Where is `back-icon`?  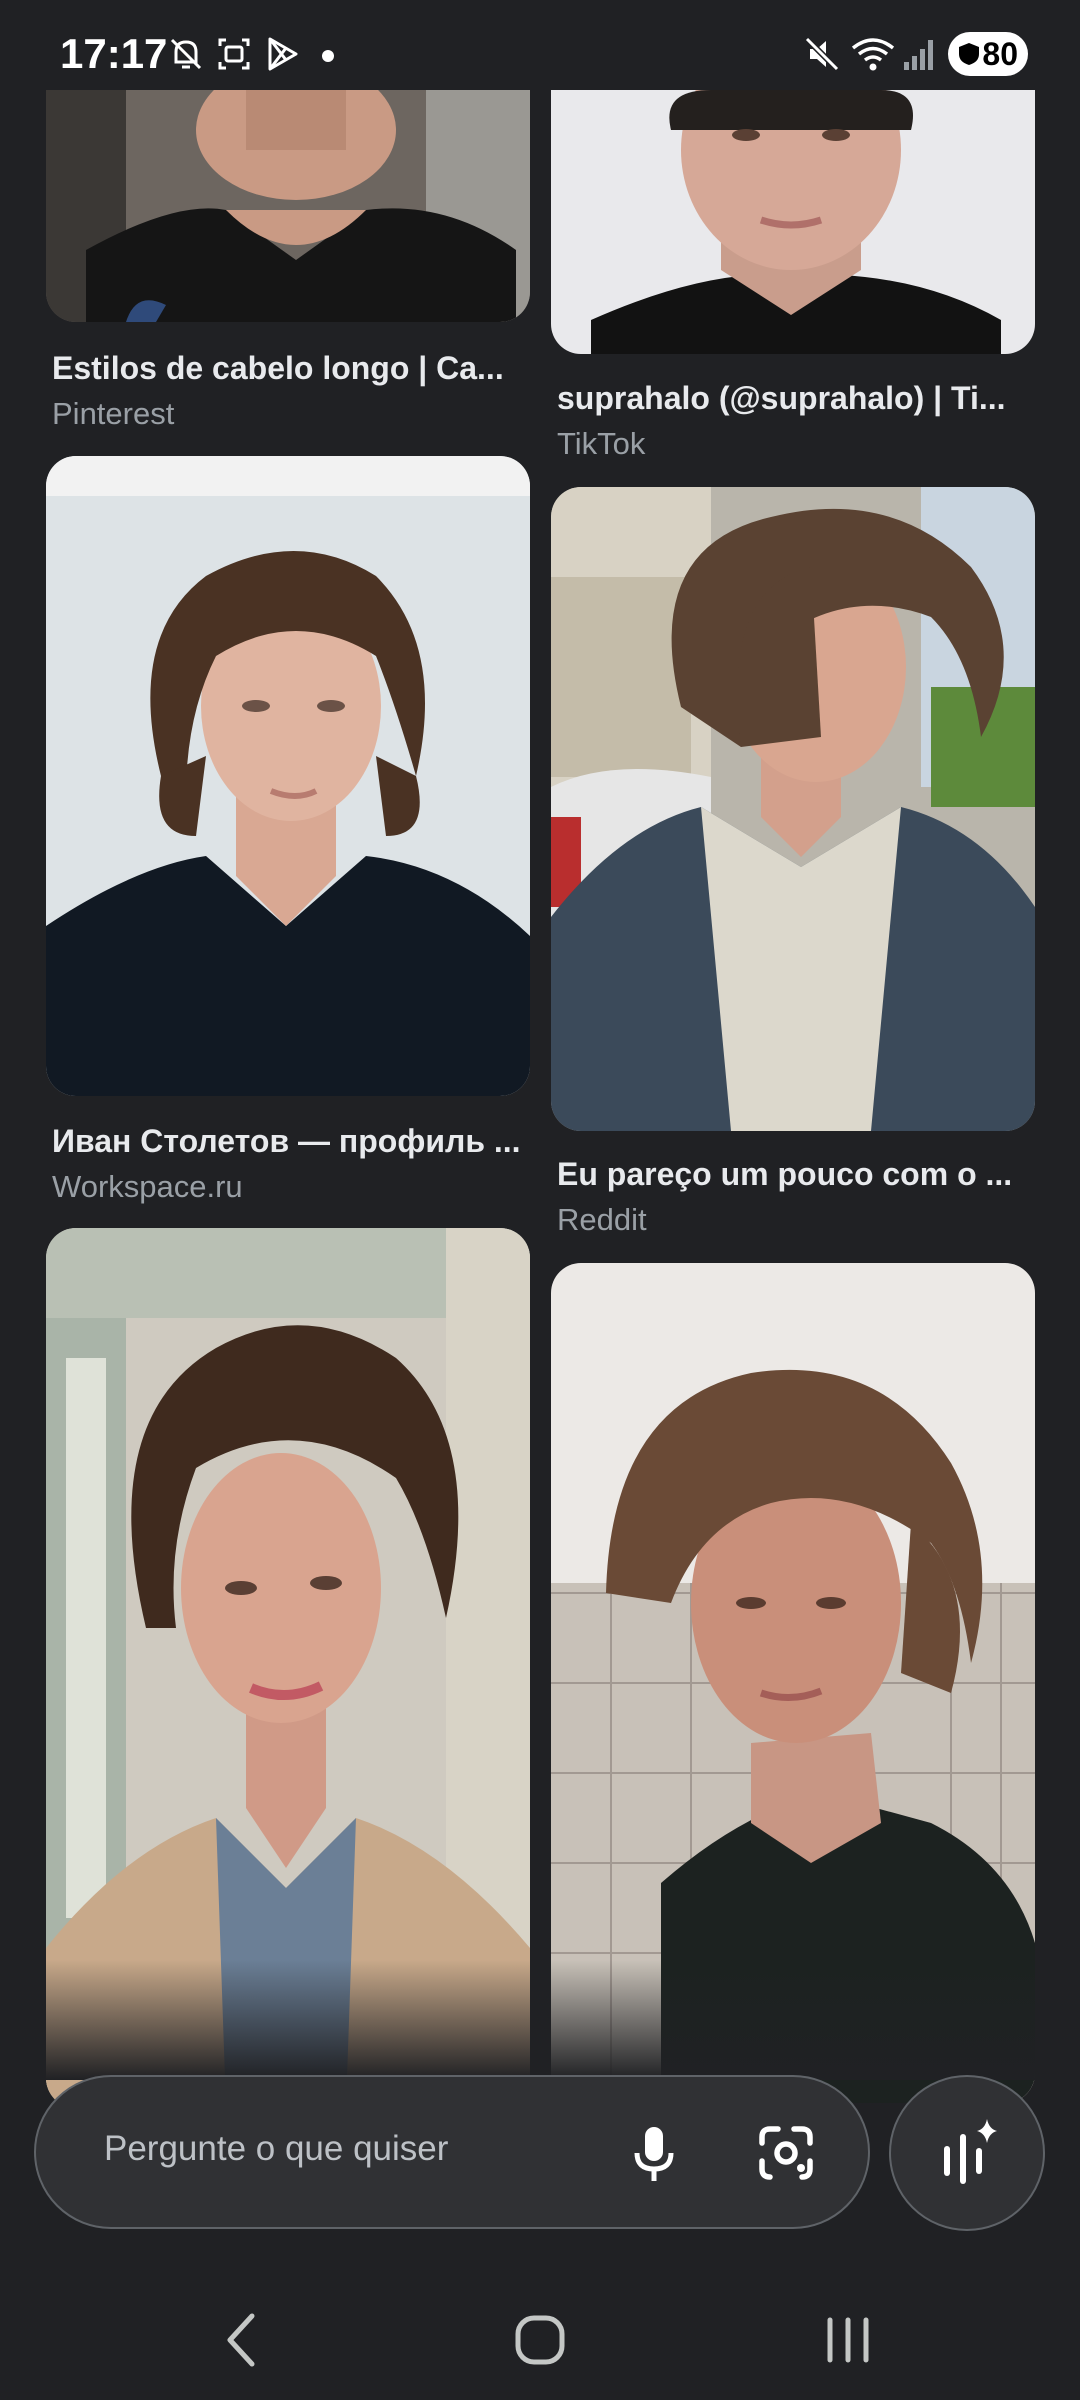
back-icon is located at coordinates (242, 2340).